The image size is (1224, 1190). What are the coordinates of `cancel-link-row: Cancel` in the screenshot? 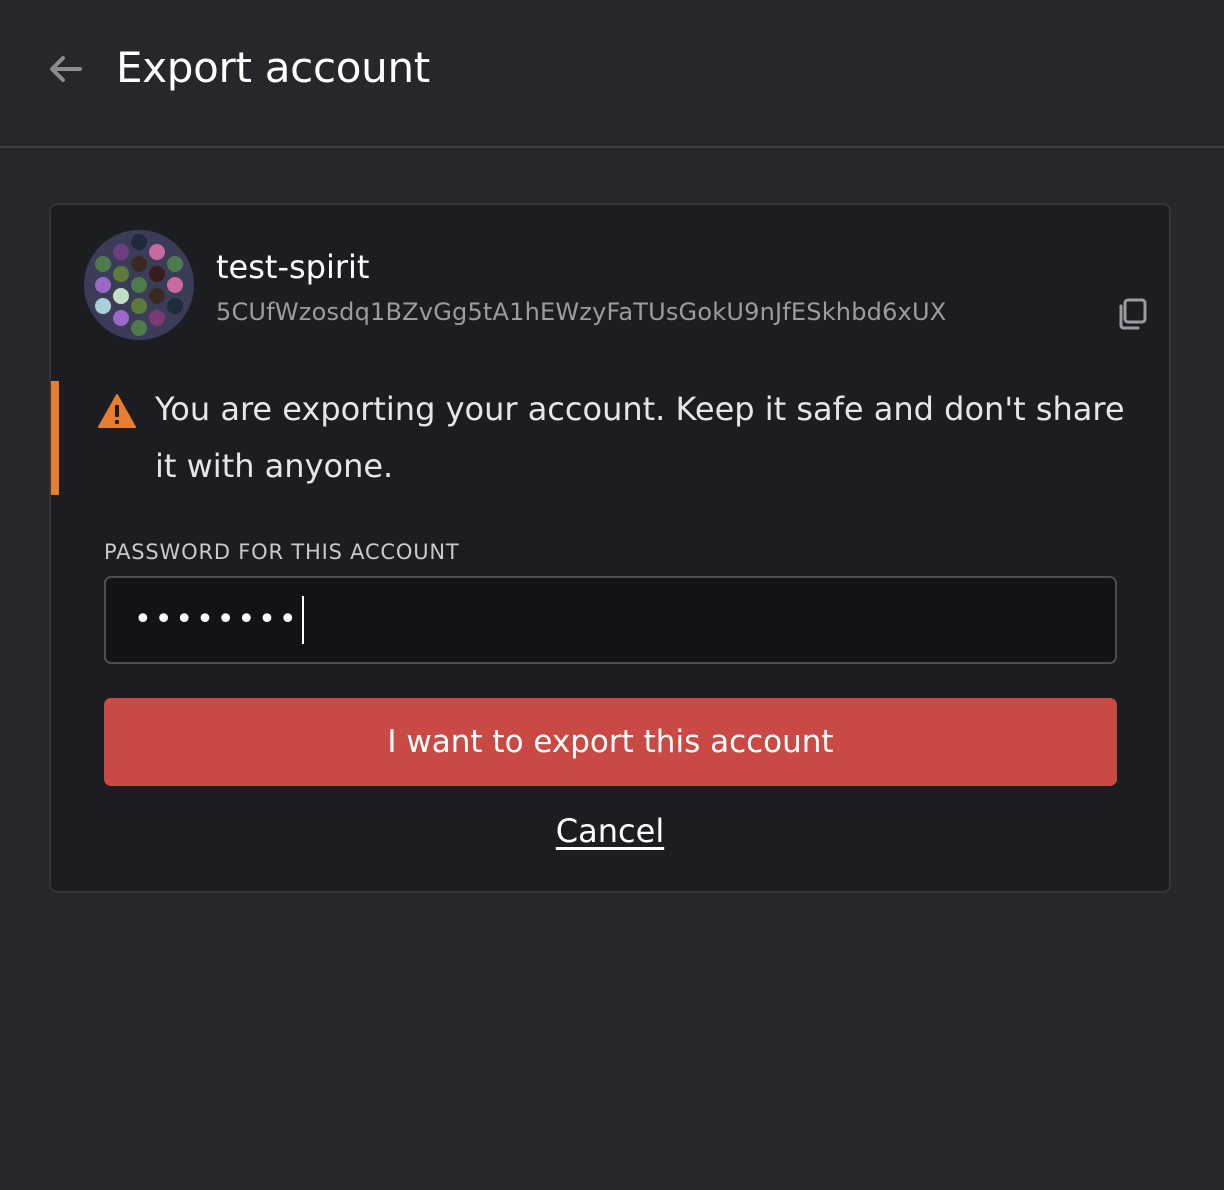 It's located at (610, 831).